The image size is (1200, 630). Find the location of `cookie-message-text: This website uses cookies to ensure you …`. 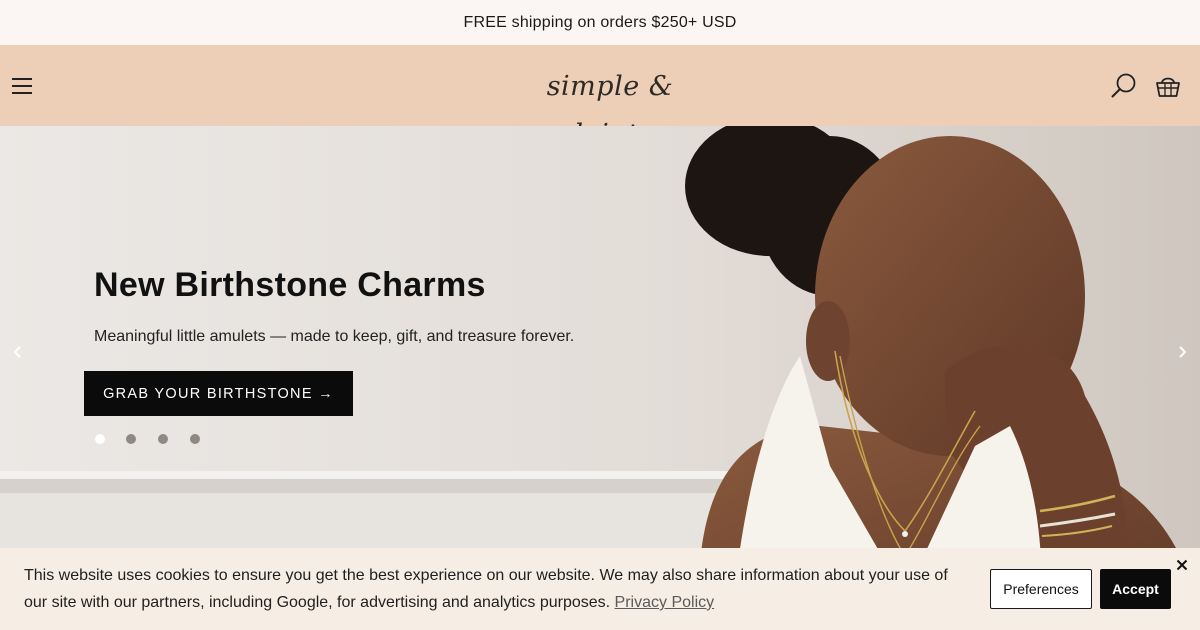

cookie-message-text: This website uses cookies to ensure you … is located at coordinates (486, 589).